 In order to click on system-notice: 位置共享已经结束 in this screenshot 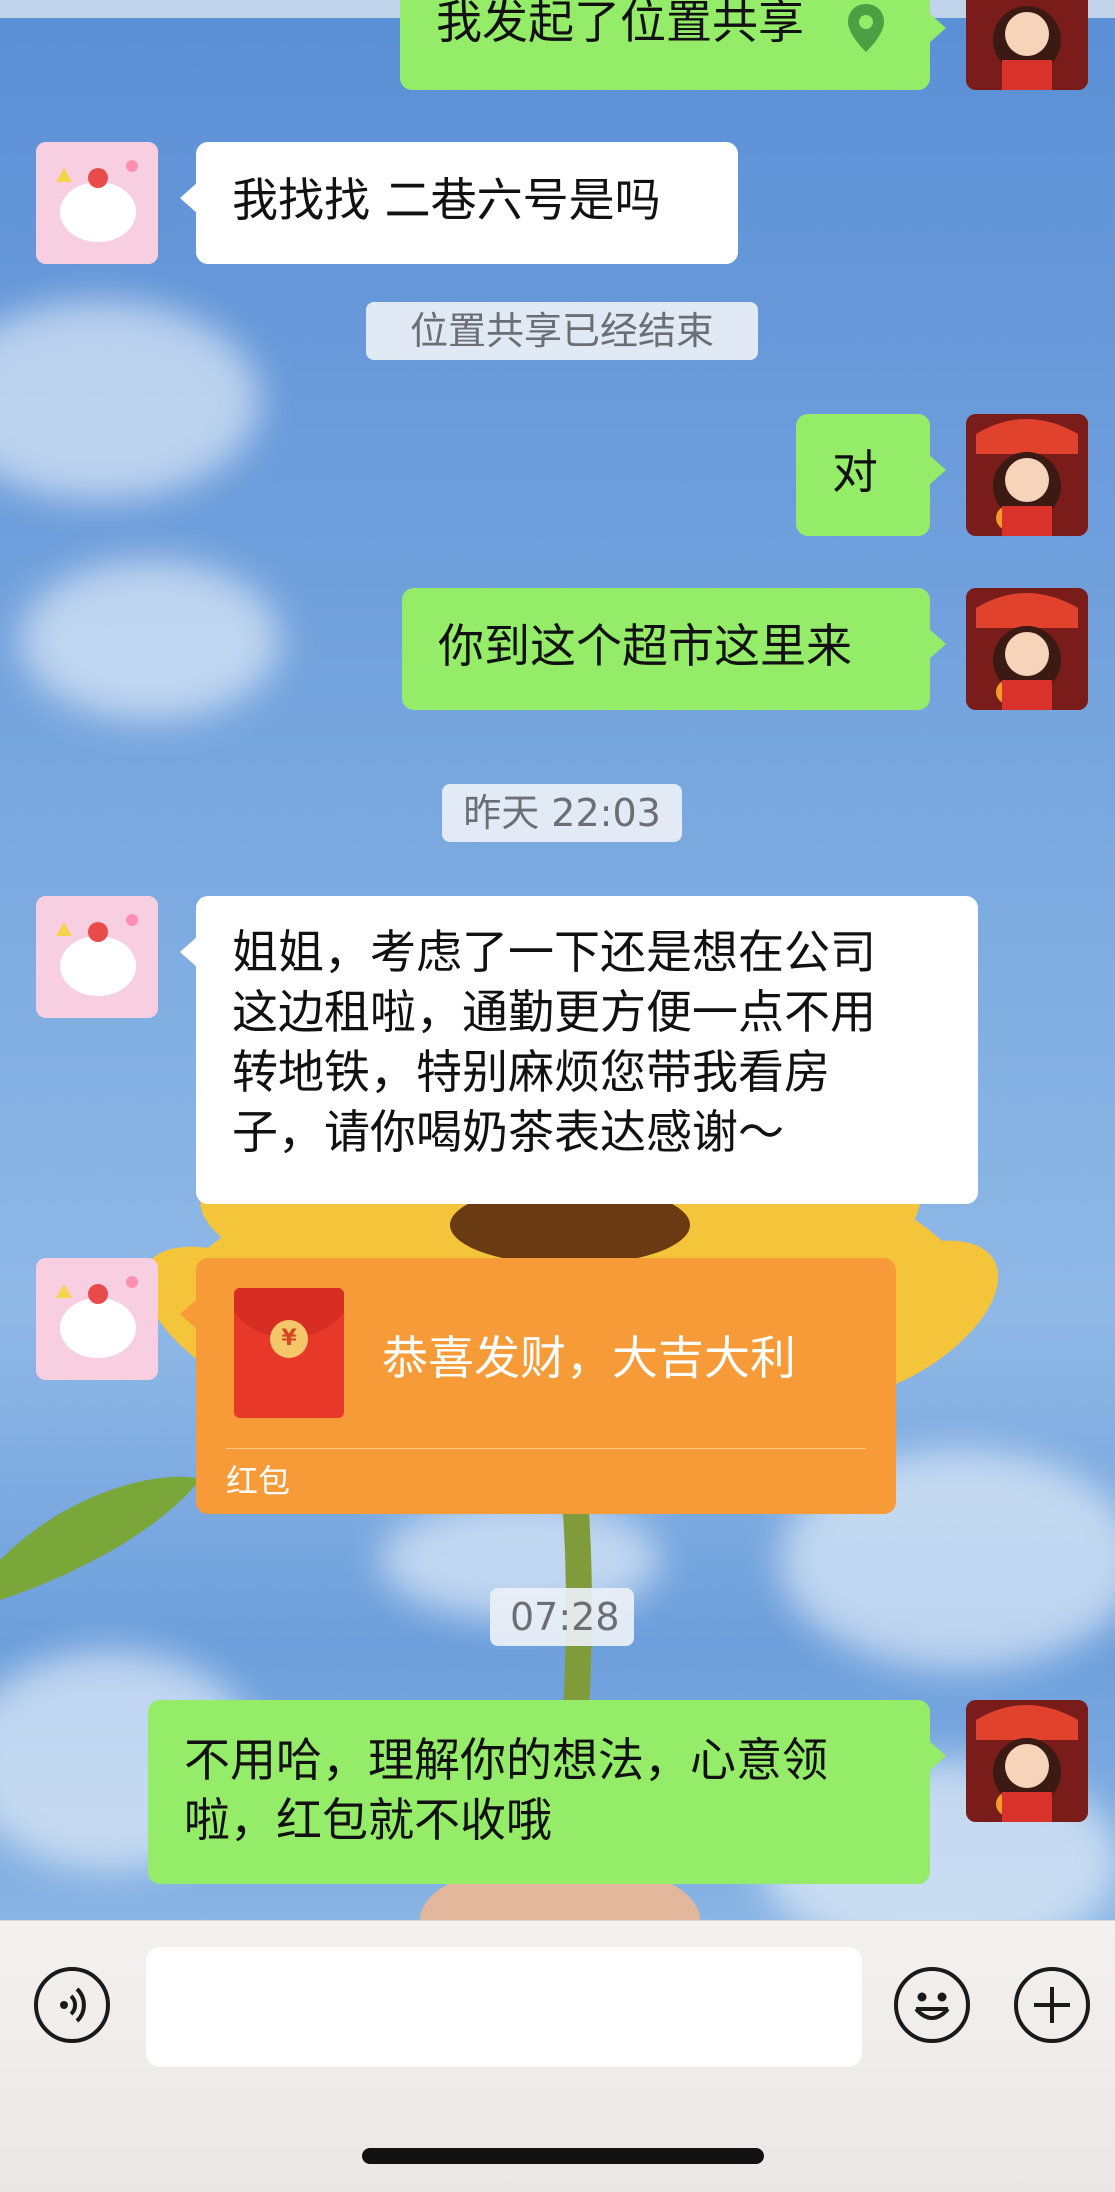, I will do `click(562, 331)`.